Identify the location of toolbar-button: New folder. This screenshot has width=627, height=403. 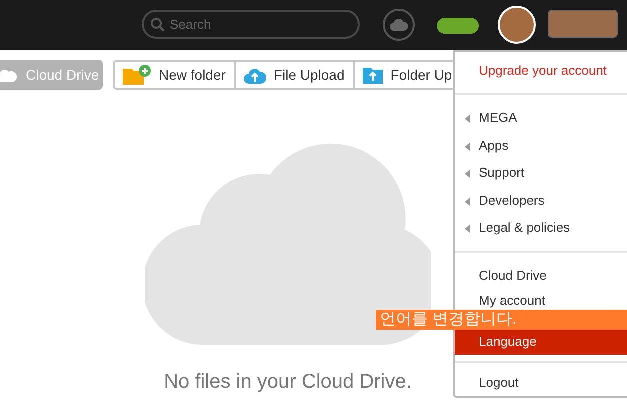
(174, 75).